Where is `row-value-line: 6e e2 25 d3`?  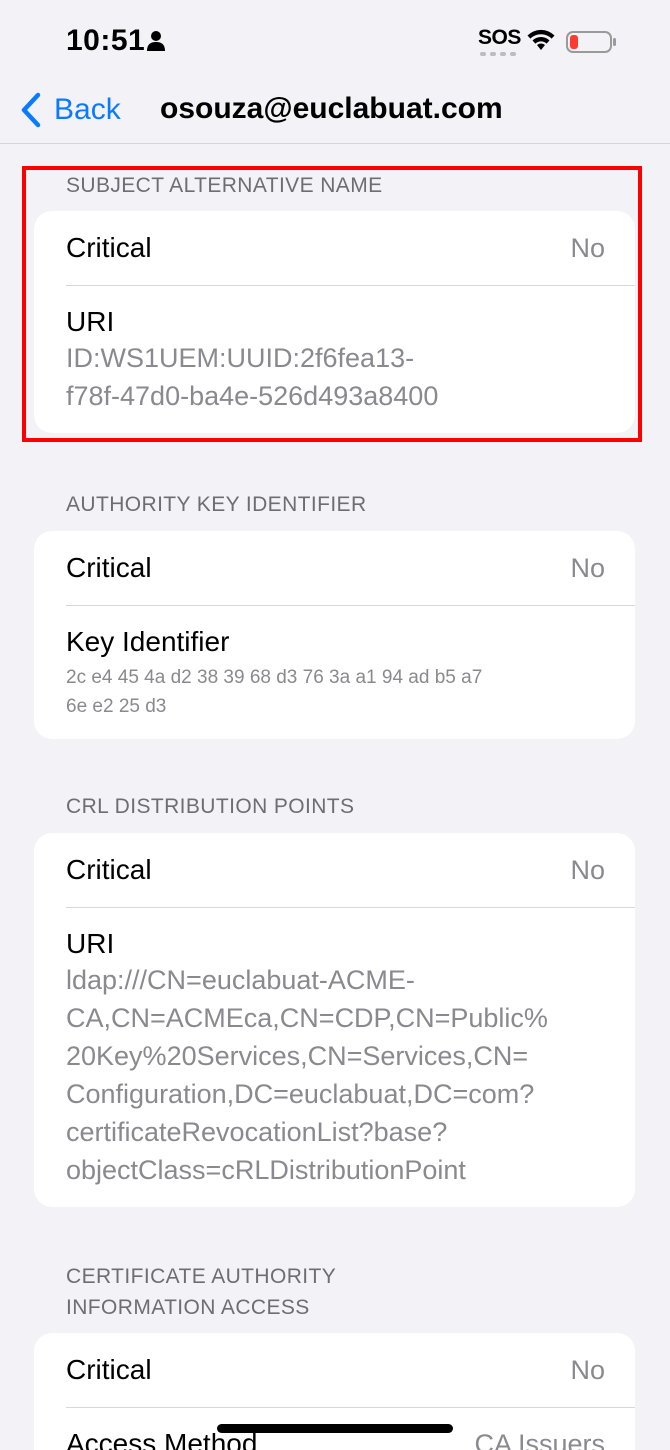 row-value-line: 6e e2 25 d3 is located at coordinates (116, 706).